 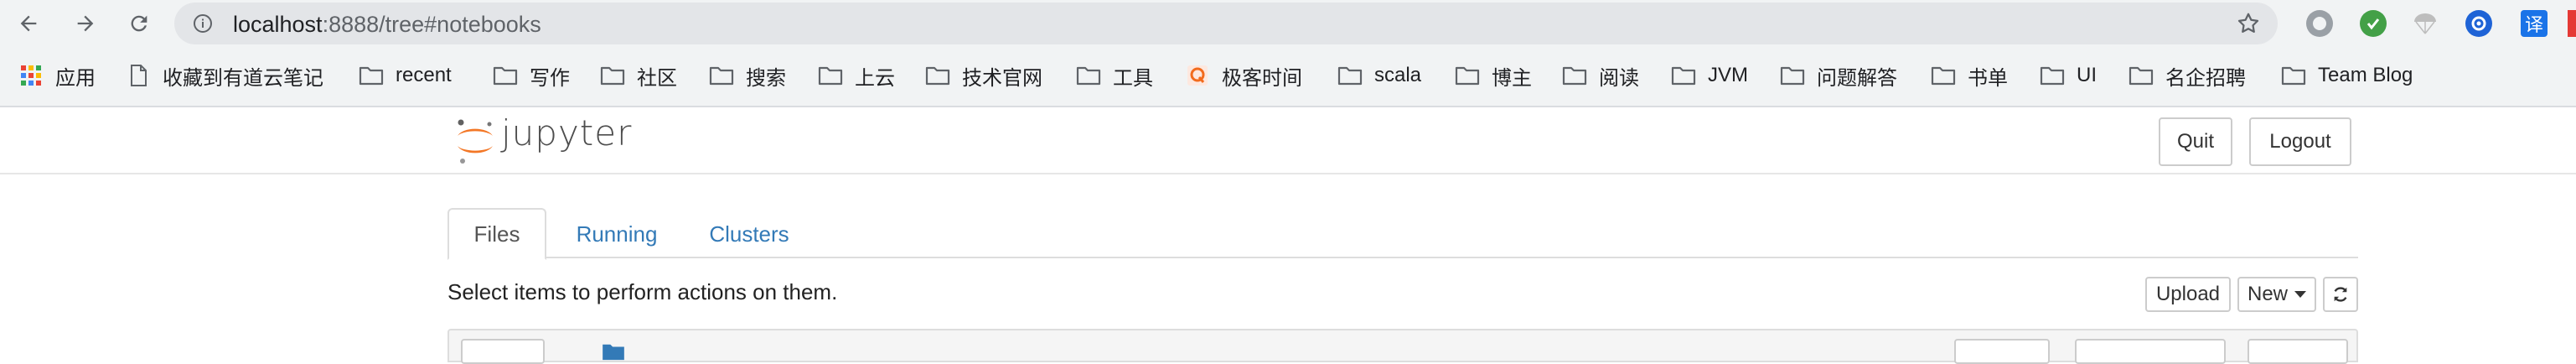 What do you see at coordinates (1114, 76) in the screenshot?
I see `bookmark-tools: 工具` at bounding box center [1114, 76].